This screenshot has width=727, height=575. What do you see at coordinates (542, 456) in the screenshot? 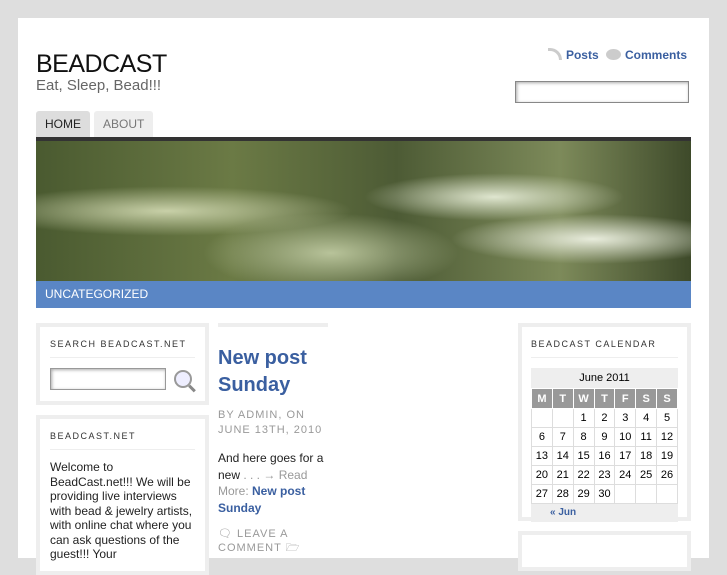
I see `calendar-day: 13` at bounding box center [542, 456].